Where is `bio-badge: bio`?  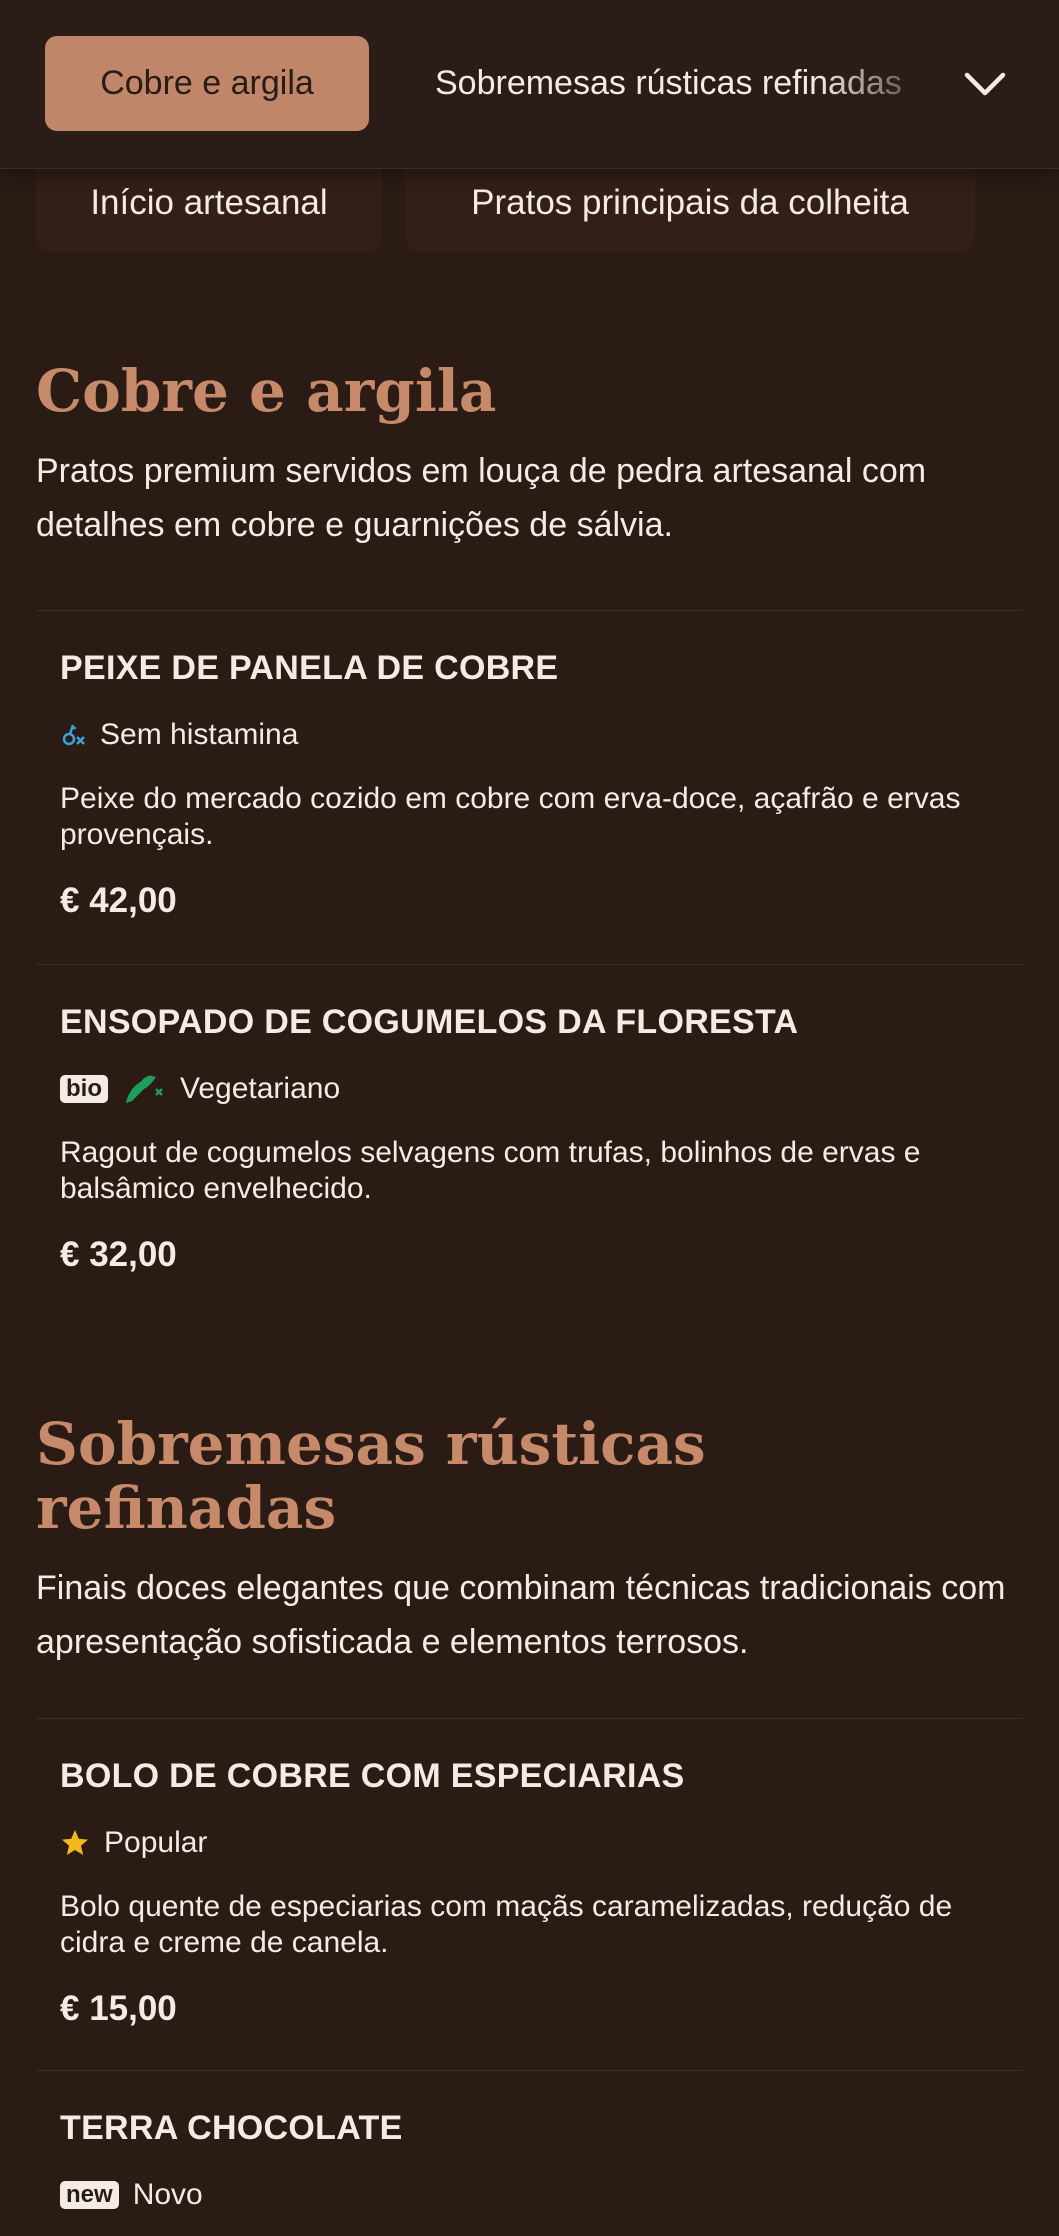 bio-badge: bio is located at coordinates (84, 1089).